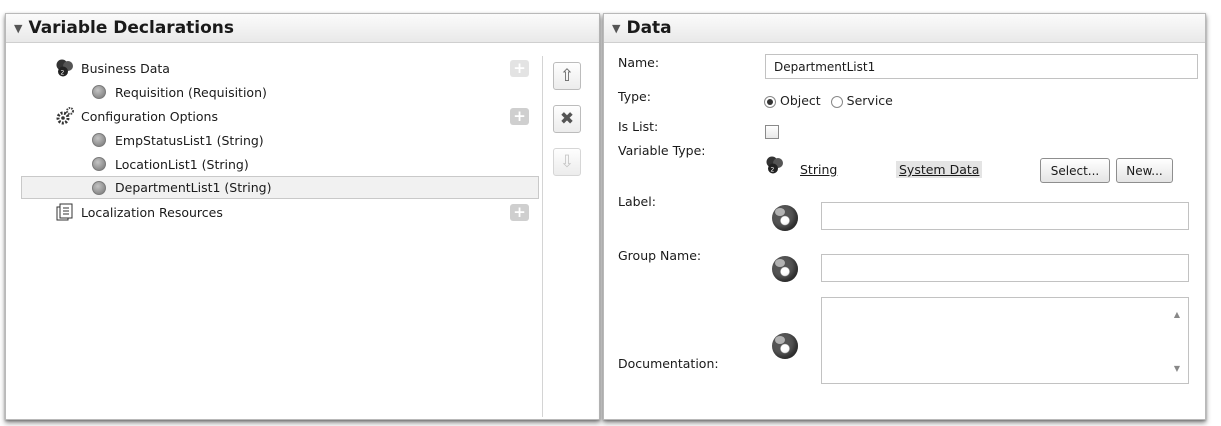 The height and width of the screenshot is (426, 1221). Describe the element at coordinates (772, 132) in the screenshot. I see `is-list-checkbox` at that location.